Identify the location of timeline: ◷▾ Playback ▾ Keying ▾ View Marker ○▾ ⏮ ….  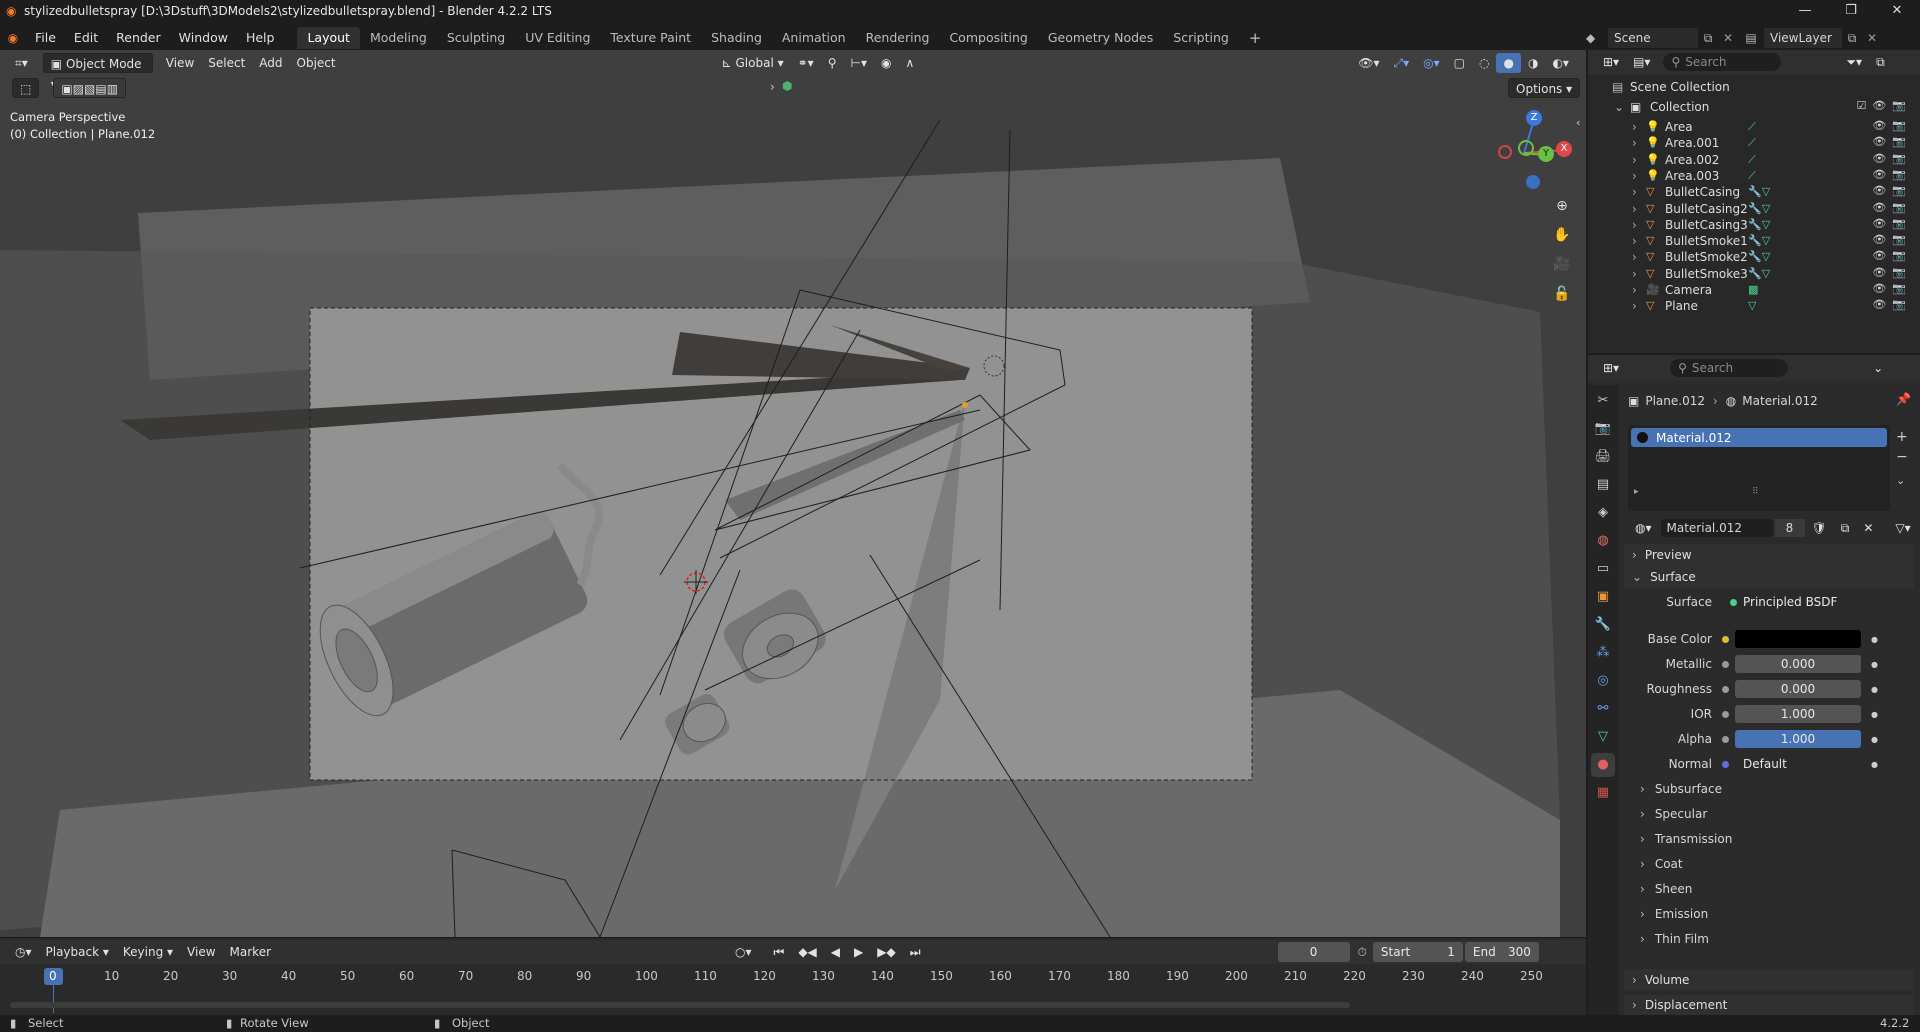
(793, 976).